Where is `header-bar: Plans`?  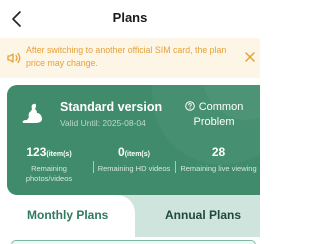
header-bar: Plans is located at coordinates (130, 19).